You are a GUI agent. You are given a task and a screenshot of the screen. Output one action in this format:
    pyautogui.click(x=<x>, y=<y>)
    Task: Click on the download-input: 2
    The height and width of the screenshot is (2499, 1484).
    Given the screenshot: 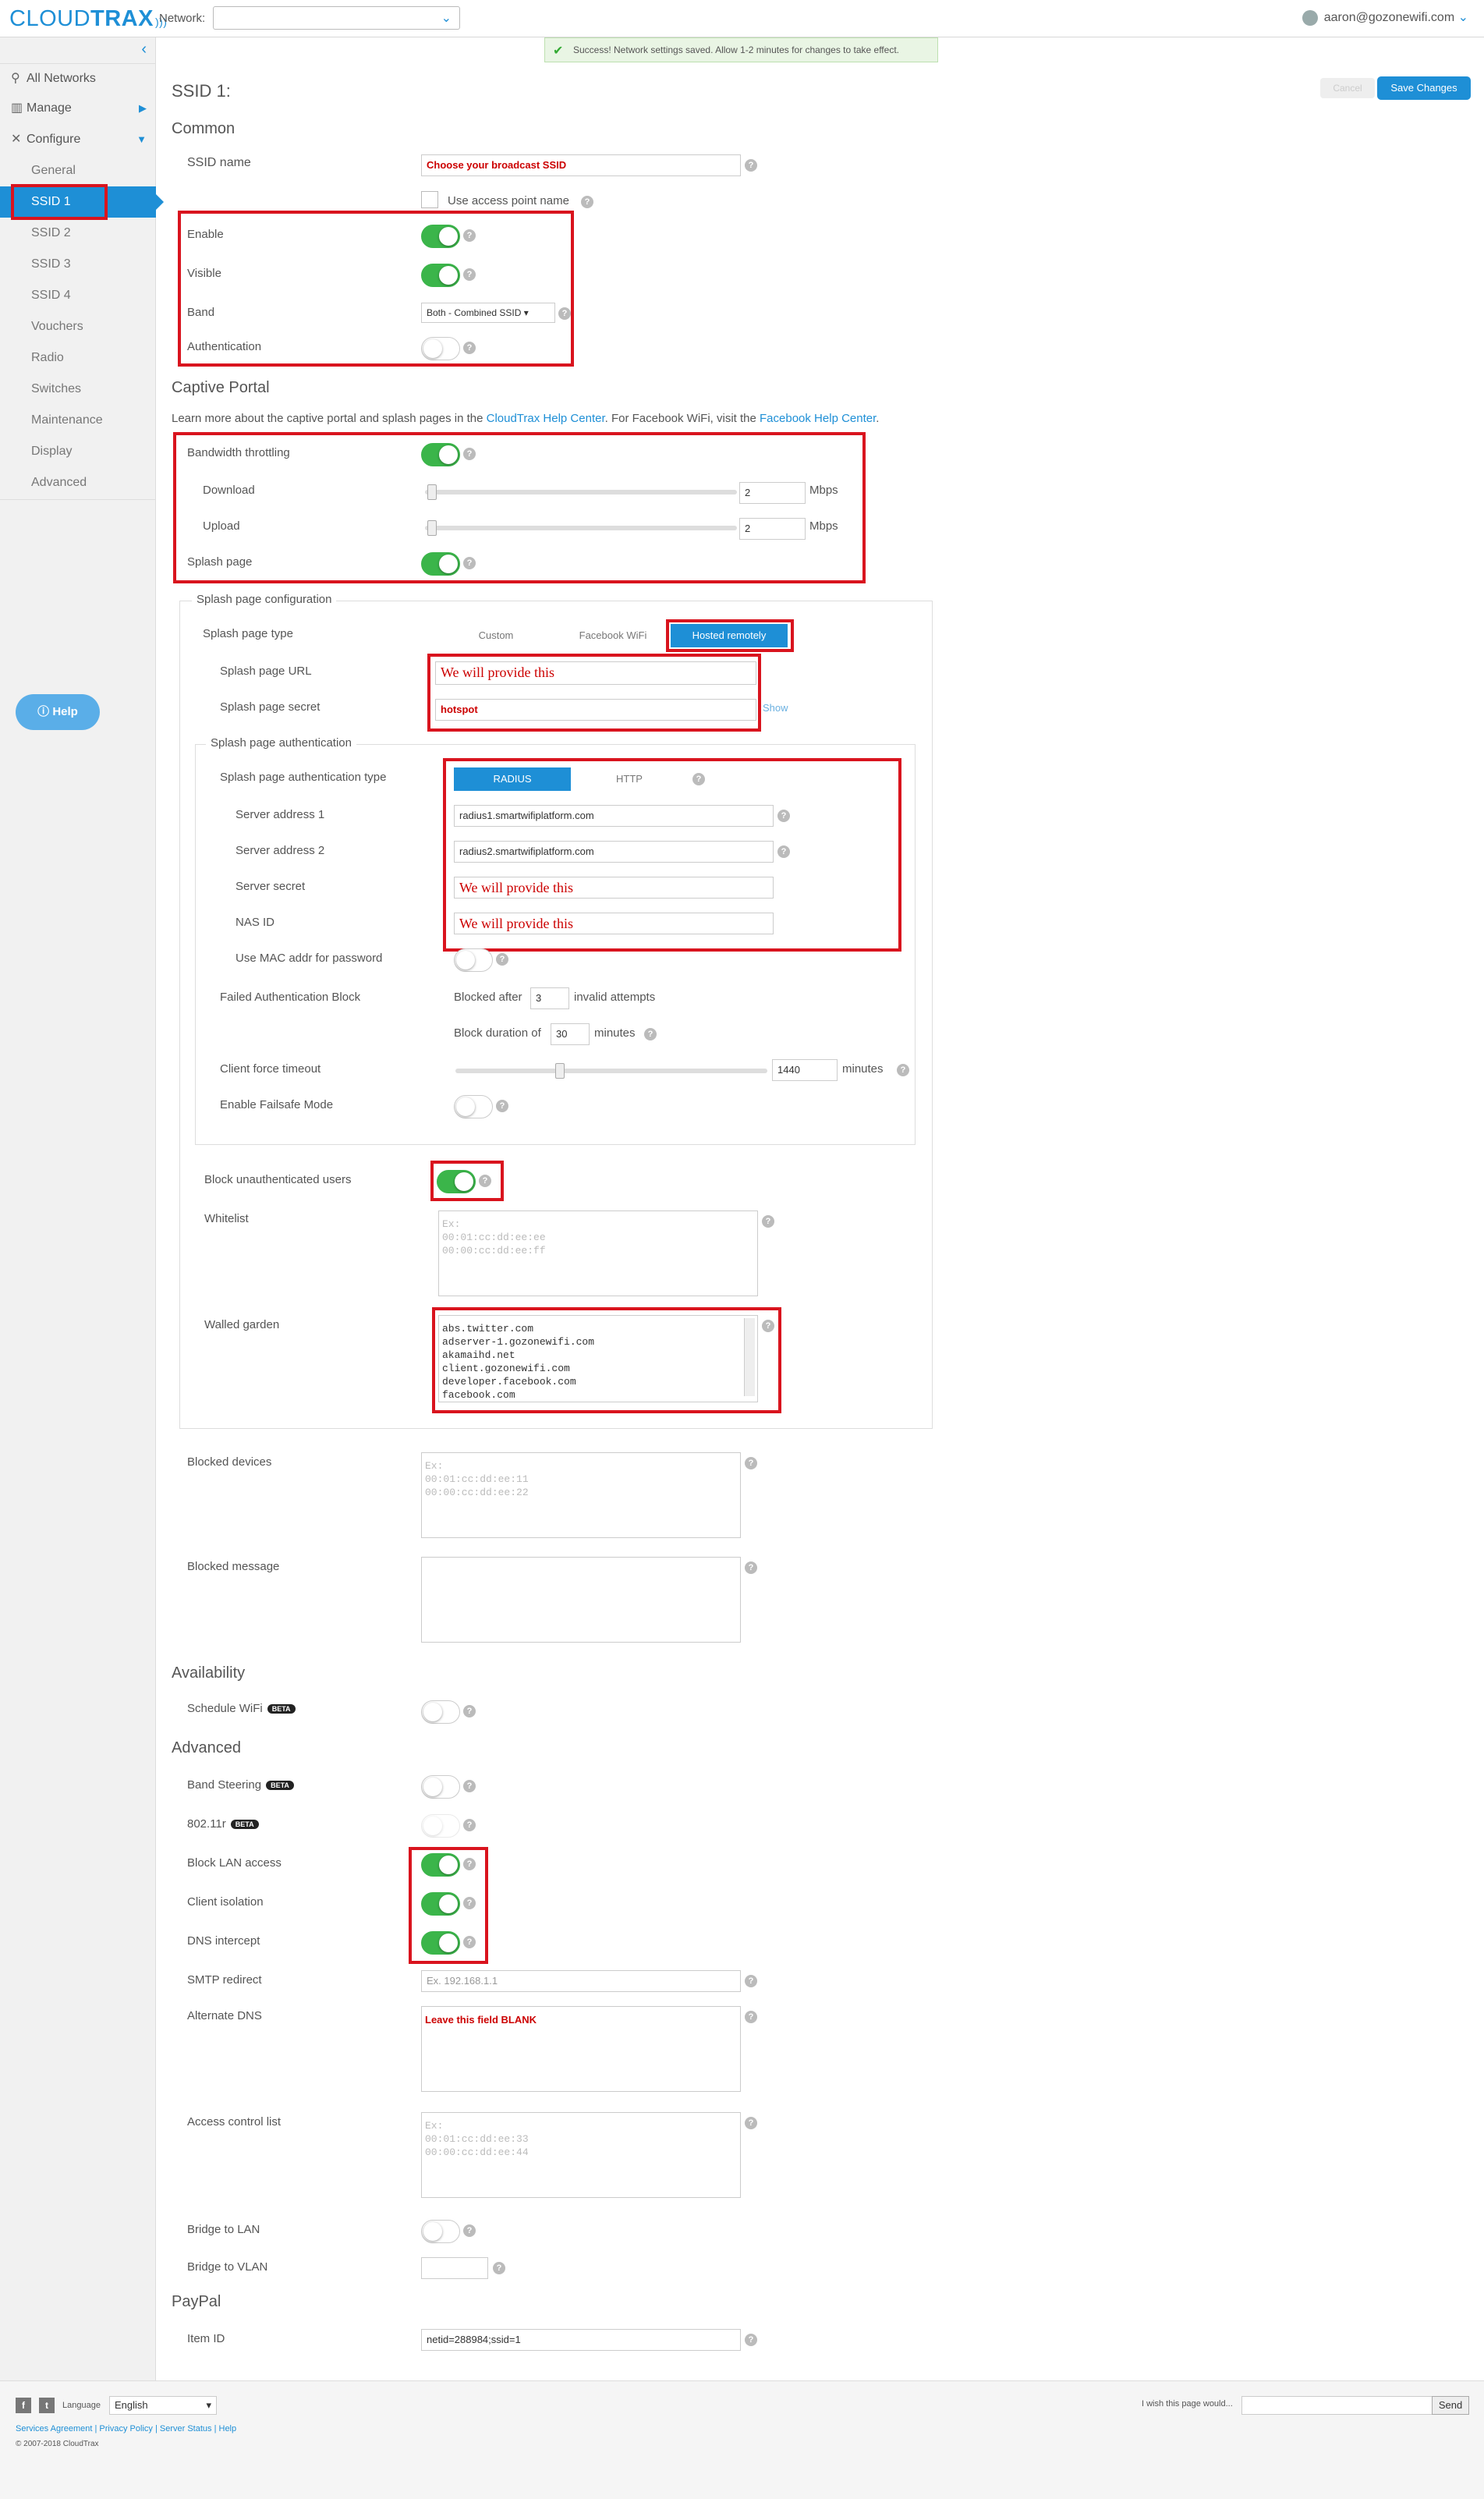 What is the action you would take?
    pyautogui.click(x=772, y=493)
    